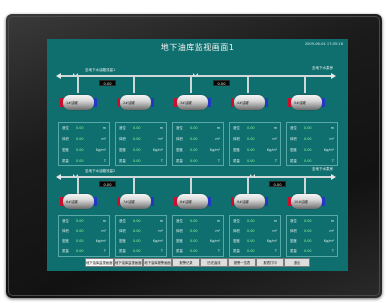 The image size is (386, 303). Describe the element at coordinates (249, 201) in the screenshot. I see `tank-9: 9#油罐` at that location.